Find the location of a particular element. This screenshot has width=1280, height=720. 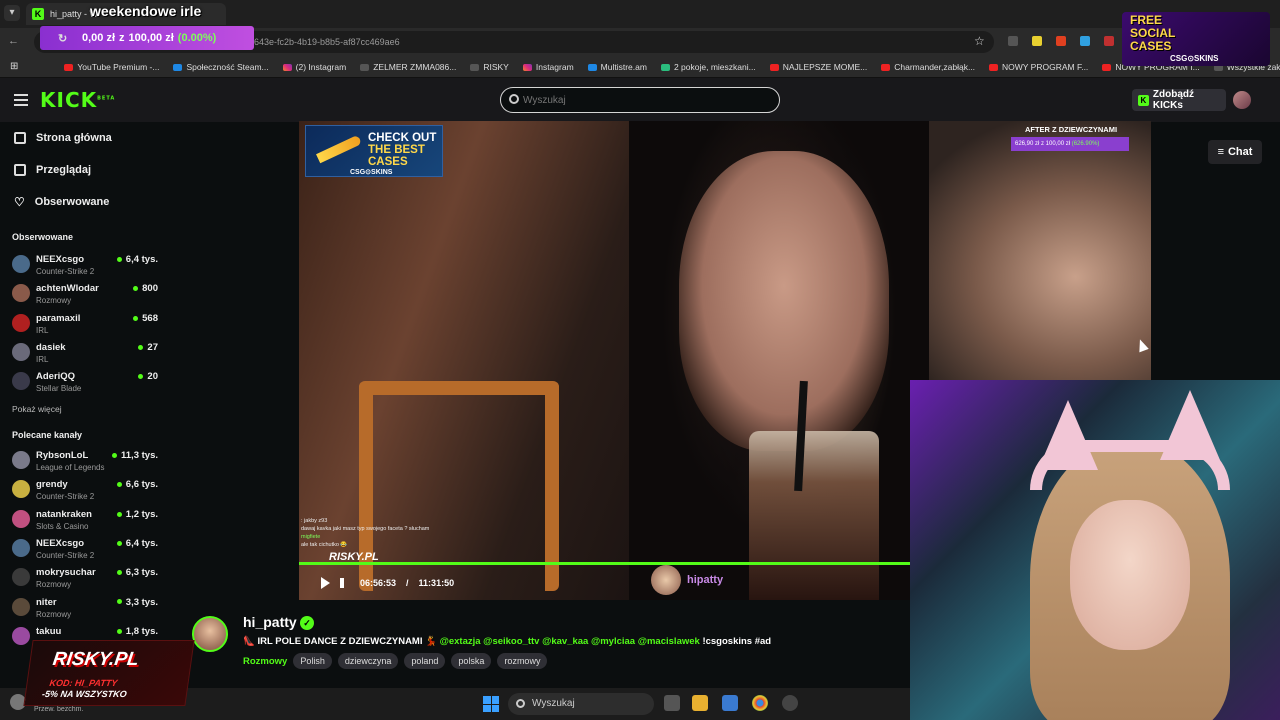

tag: dziewczyna is located at coordinates (368, 661).